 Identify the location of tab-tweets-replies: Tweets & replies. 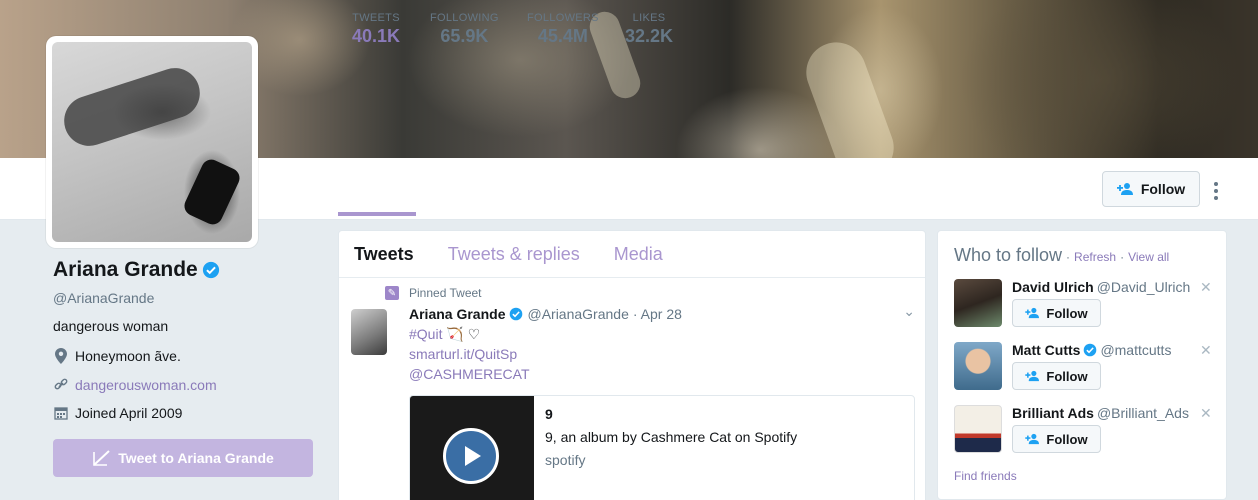
(514, 254).